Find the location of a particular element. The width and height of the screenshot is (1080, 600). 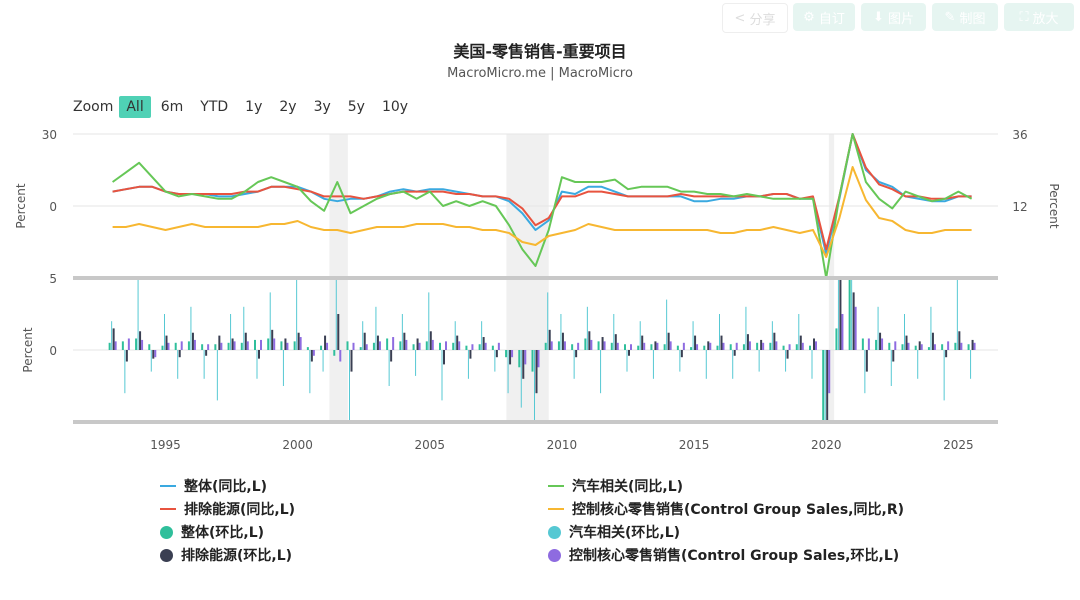

legend-item: 控制核心零售销售(Control Group Sales,同比,R) is located at coordinates (726, 509).